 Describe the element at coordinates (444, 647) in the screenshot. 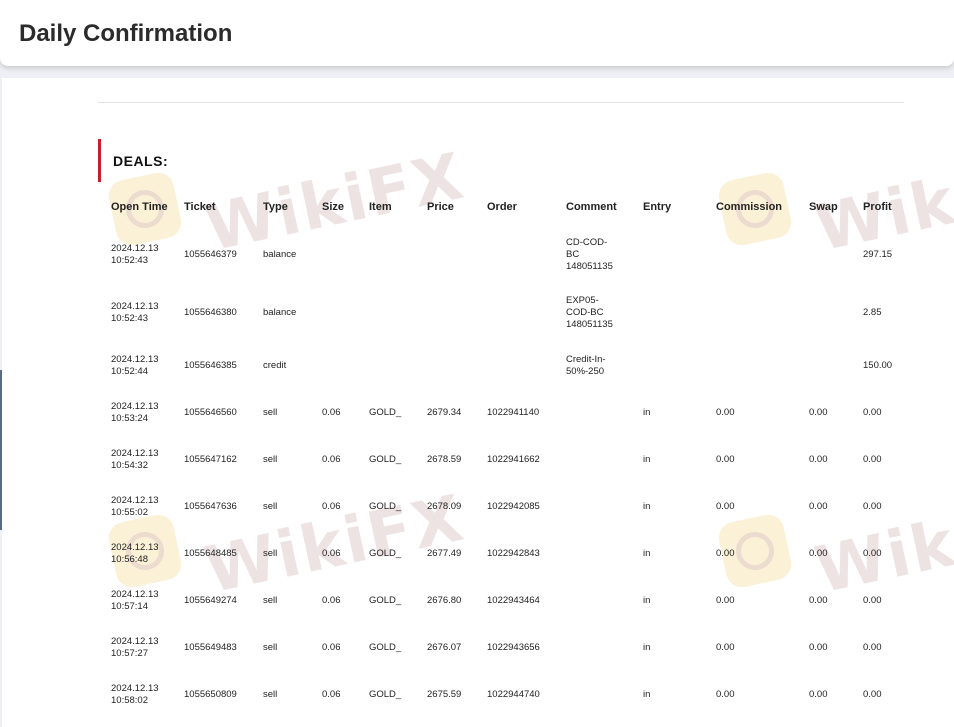

I see `cell-price: 2676.07` at that location.